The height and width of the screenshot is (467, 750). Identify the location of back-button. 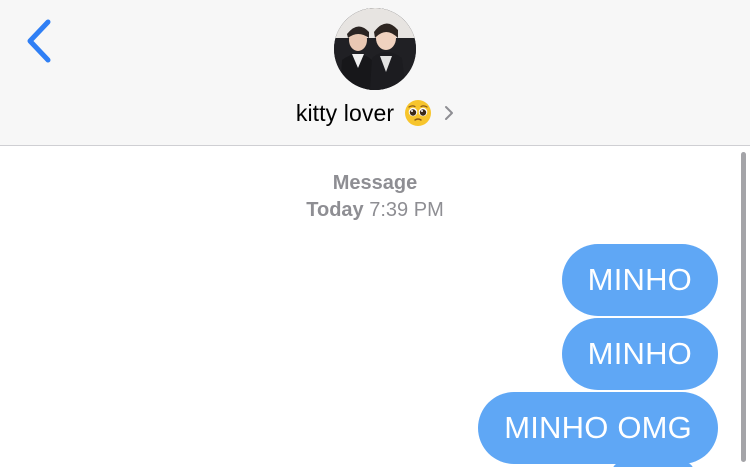
(40, 42).